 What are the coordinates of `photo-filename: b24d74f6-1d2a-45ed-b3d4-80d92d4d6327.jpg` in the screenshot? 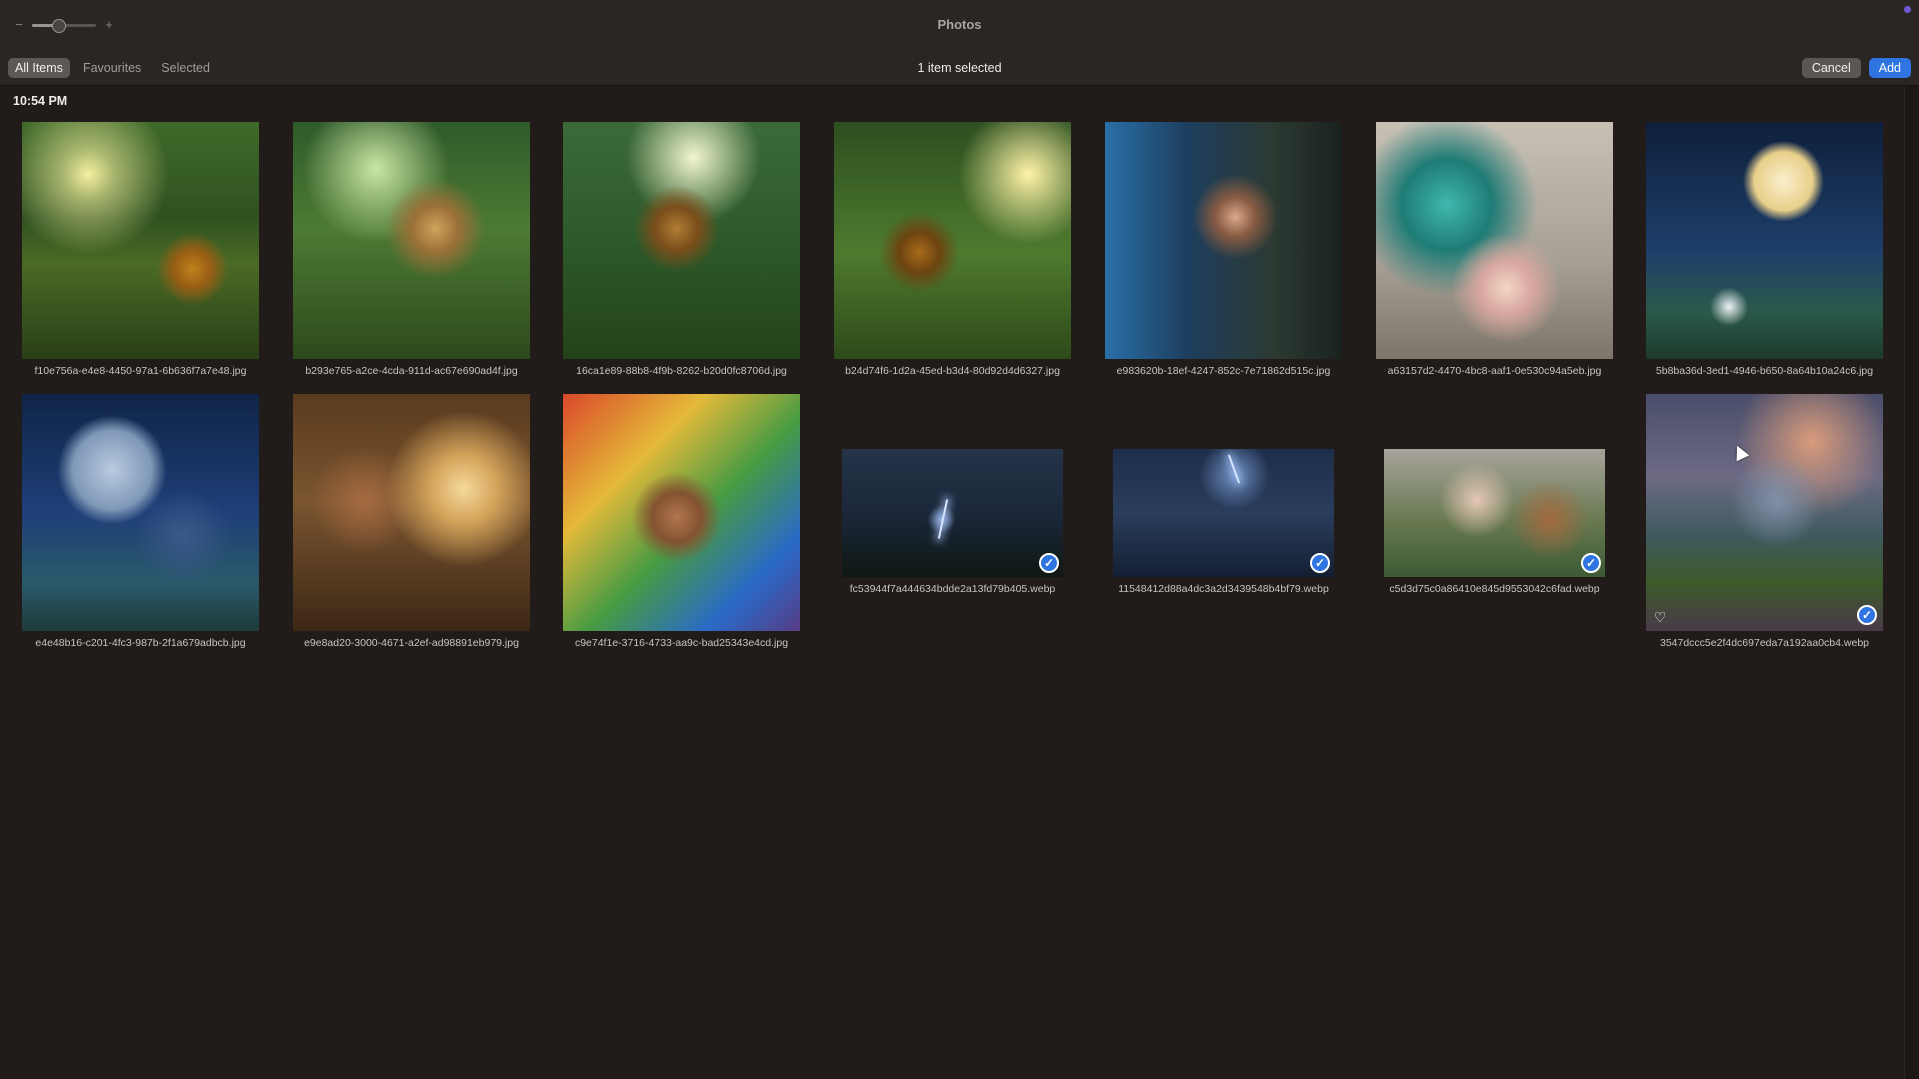 It's located at (952, 371).